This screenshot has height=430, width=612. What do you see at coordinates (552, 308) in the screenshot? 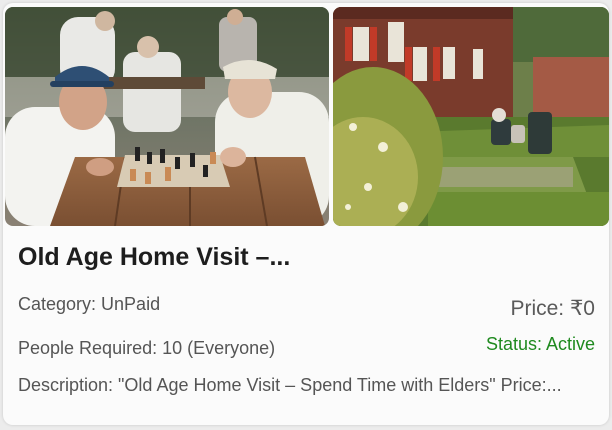
I see `event-price: Price: ₹0` at bounding box center [552, 308].